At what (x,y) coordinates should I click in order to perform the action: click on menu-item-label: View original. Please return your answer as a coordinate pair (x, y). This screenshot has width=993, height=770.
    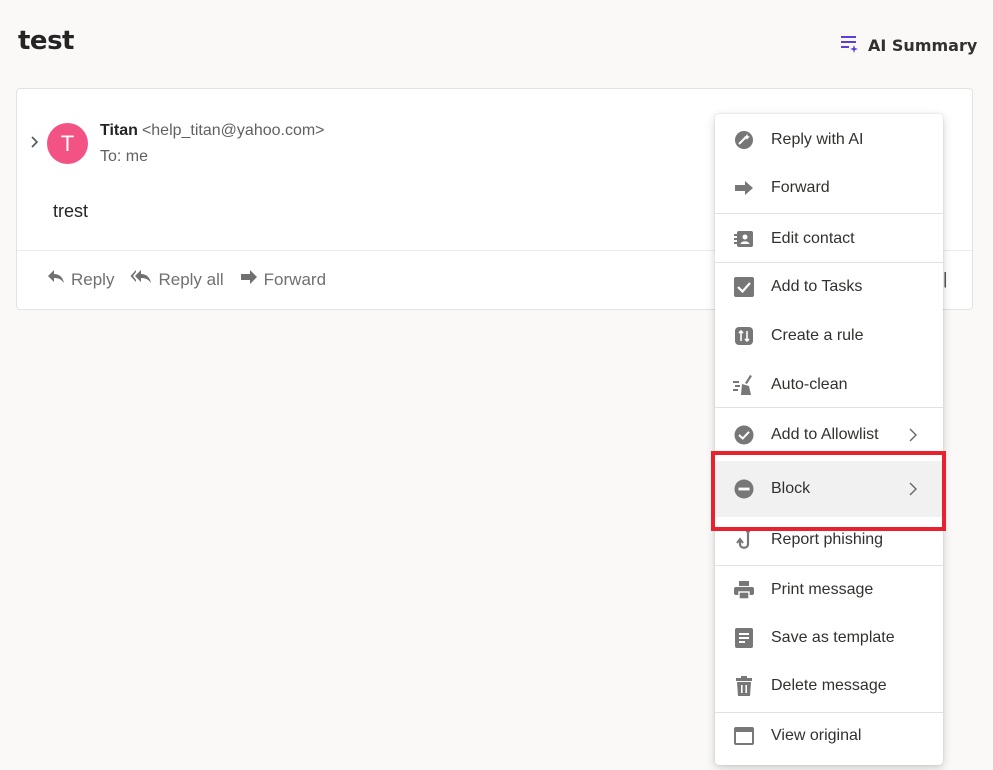
    Looking at the image, I should click on (816, 735).